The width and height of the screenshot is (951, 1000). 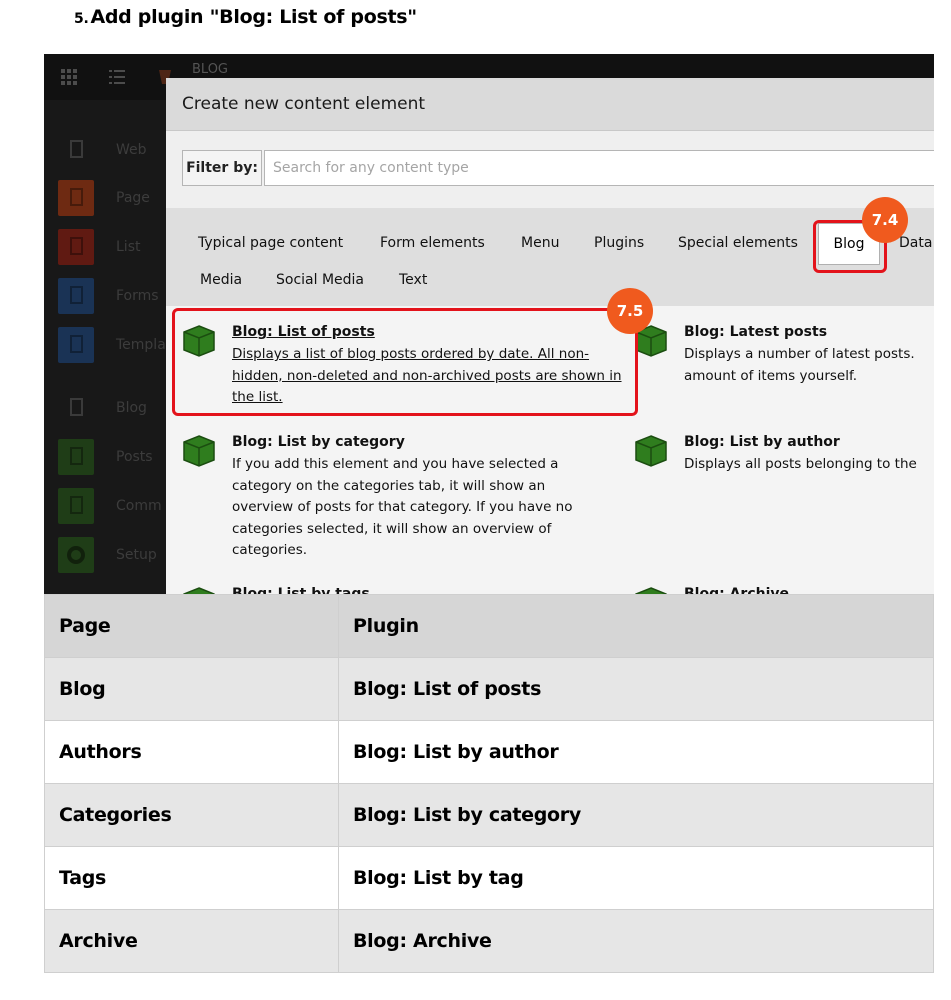 I want to click on plugin-cell: Blog: Archive, so click(x=636, y=941).